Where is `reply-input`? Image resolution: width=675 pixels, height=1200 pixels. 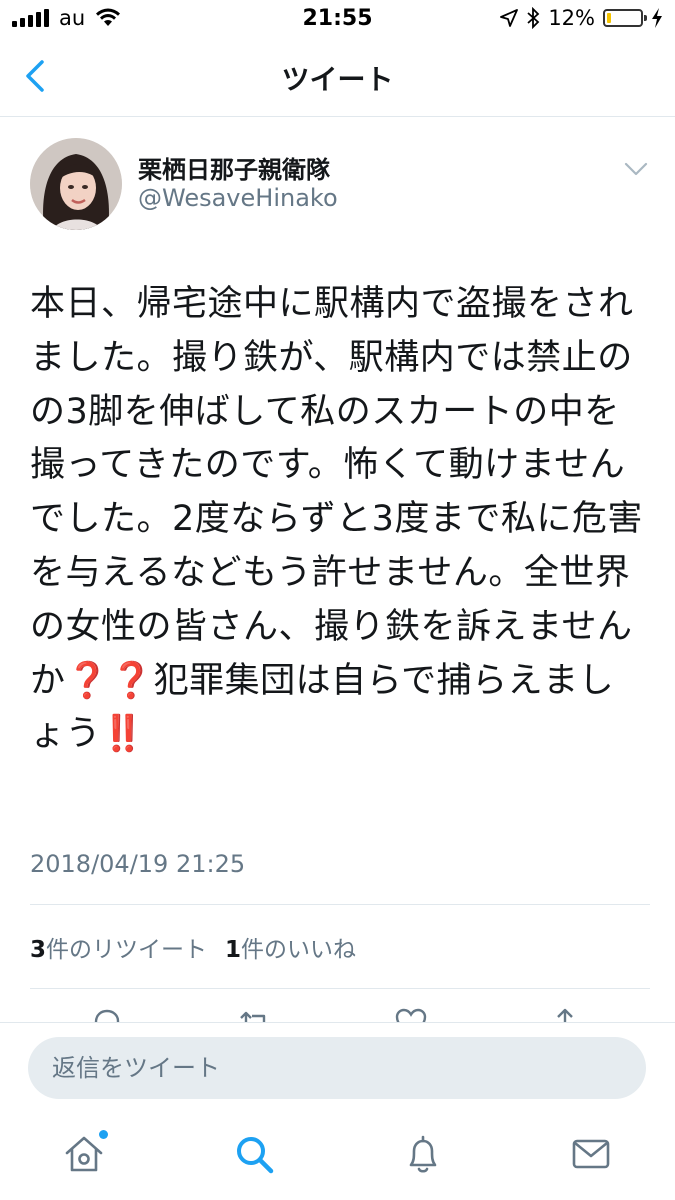
reply-input is located at coordinates (337, 1068).